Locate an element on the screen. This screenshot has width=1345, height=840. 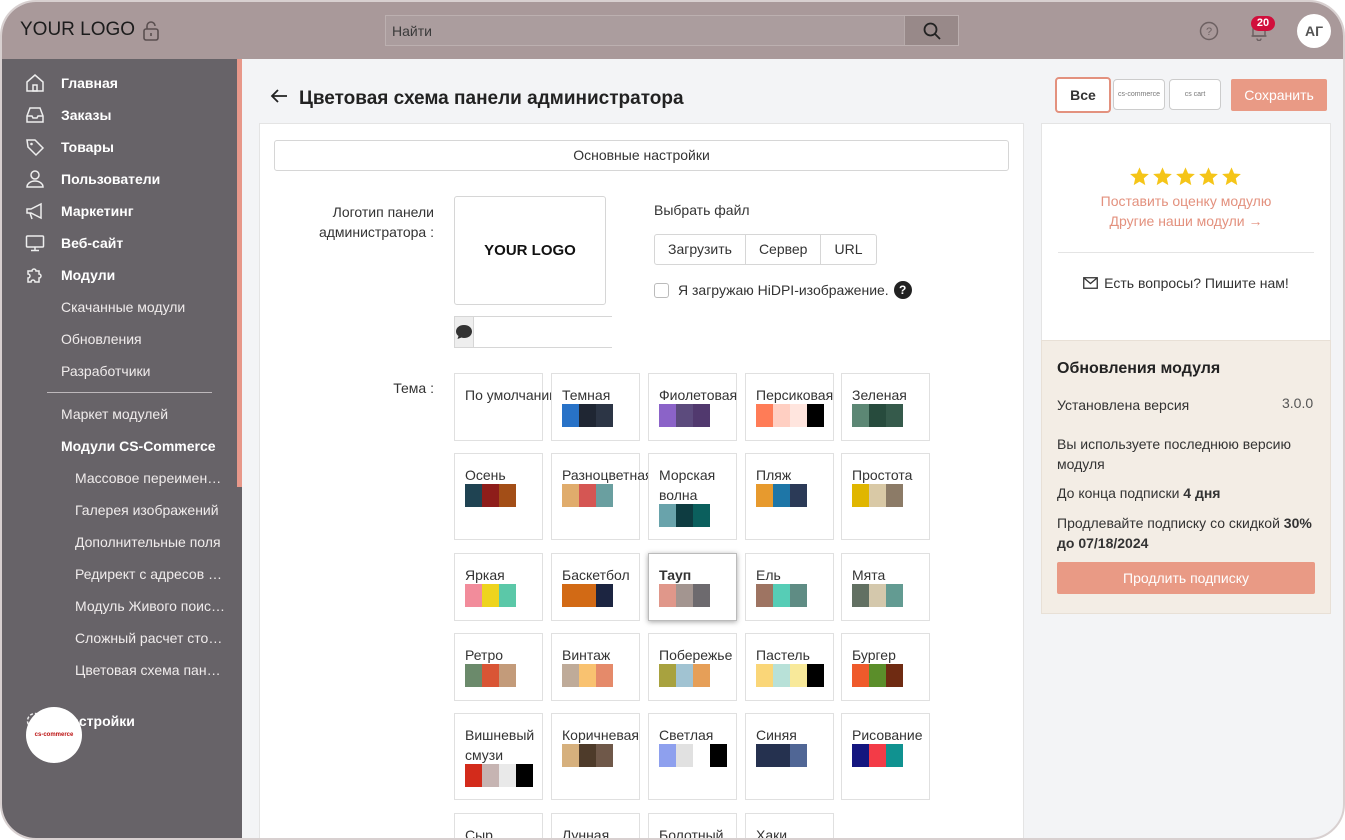
theme-card: Простота is located at coordinates (885, 496).